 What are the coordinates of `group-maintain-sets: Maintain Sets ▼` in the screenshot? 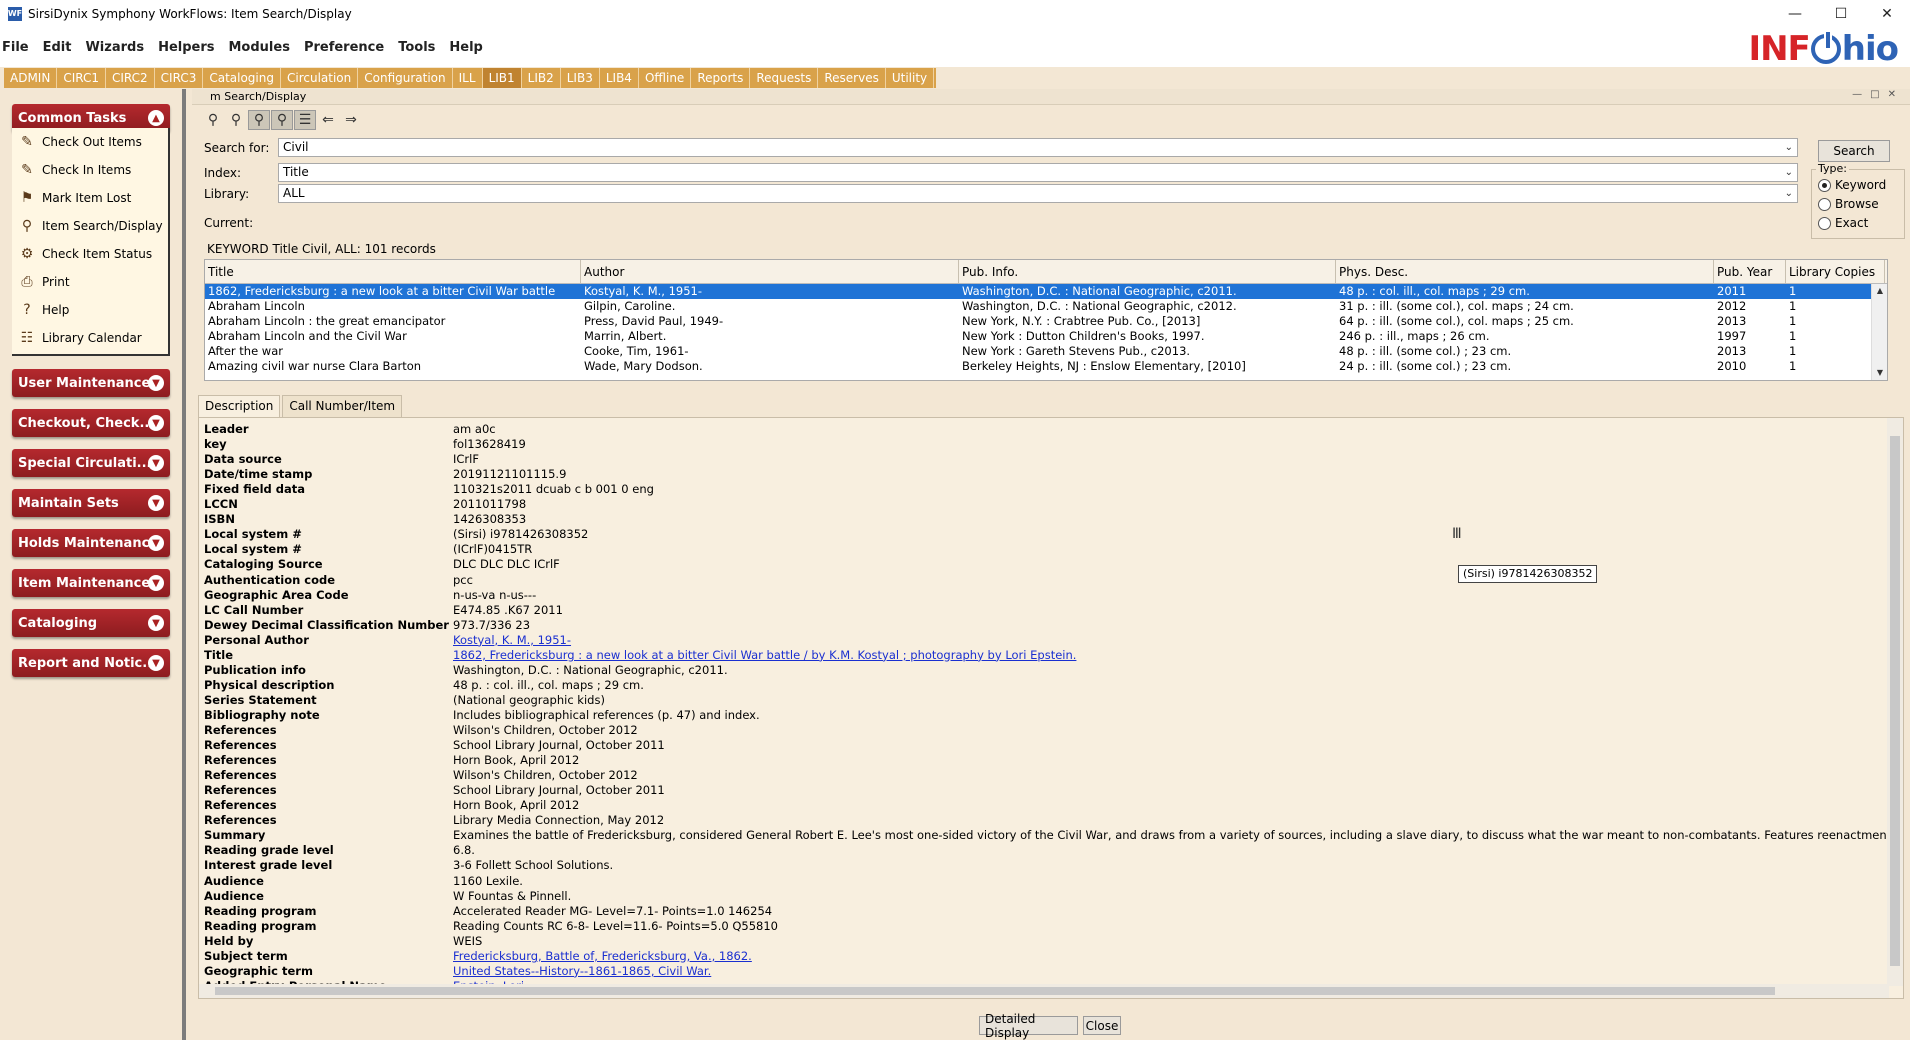 It's located at (91, 503).